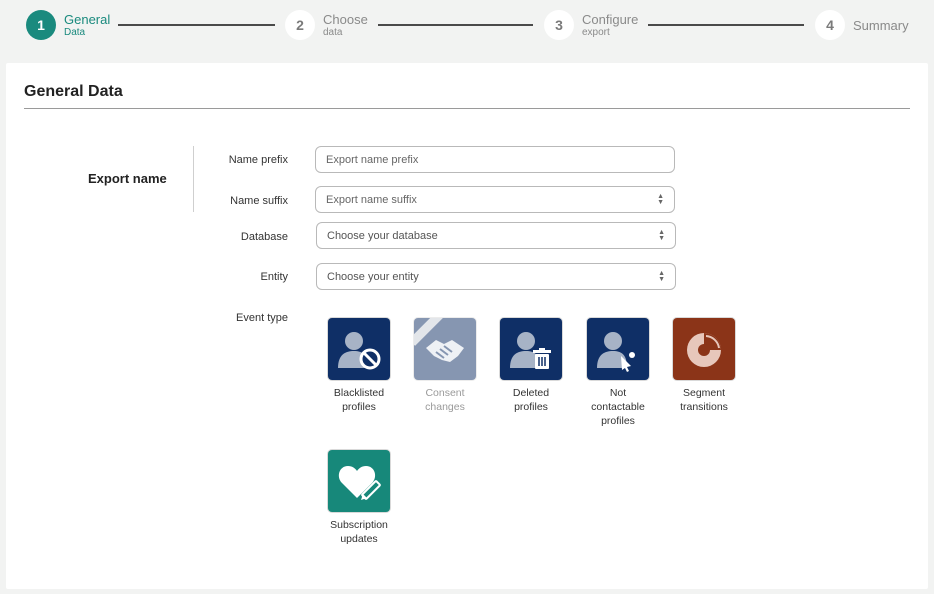 This screenshot has width=934, height=594. I want to click on step-choose-data: 2 Choose data, so click(326, 25).